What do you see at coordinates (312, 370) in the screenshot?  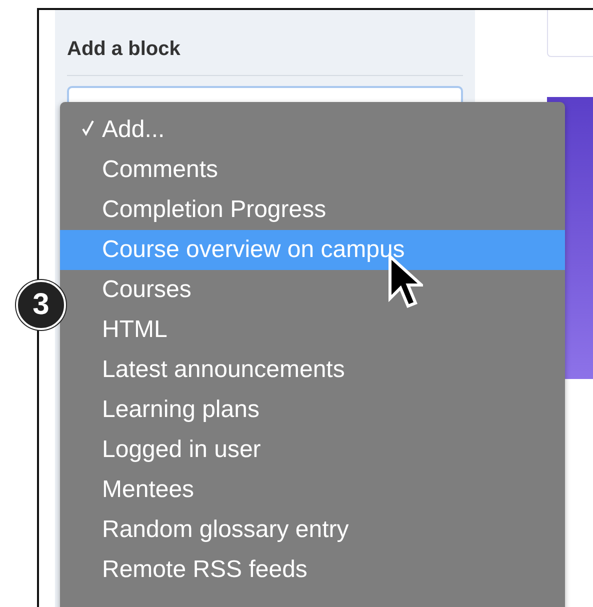 I see `menu-item: Latest announcements` at bounding box center [312, 370].